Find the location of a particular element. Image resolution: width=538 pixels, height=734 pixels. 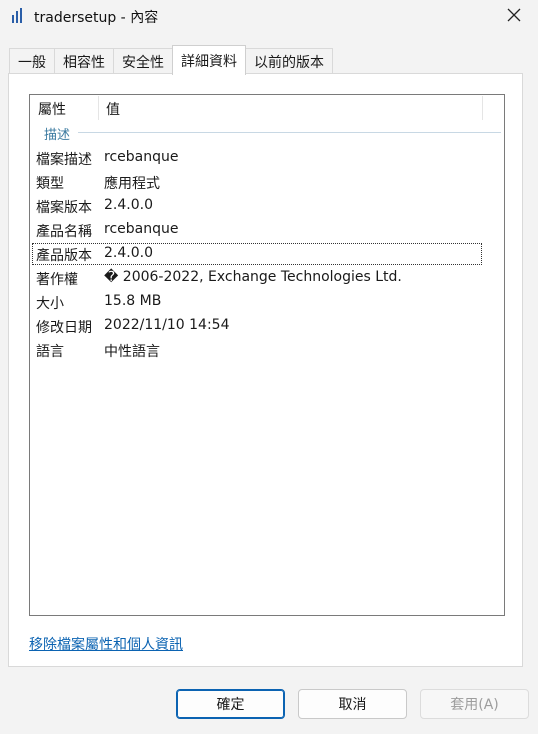

property-name: 修改日期 is located at coordinates (64, 328).